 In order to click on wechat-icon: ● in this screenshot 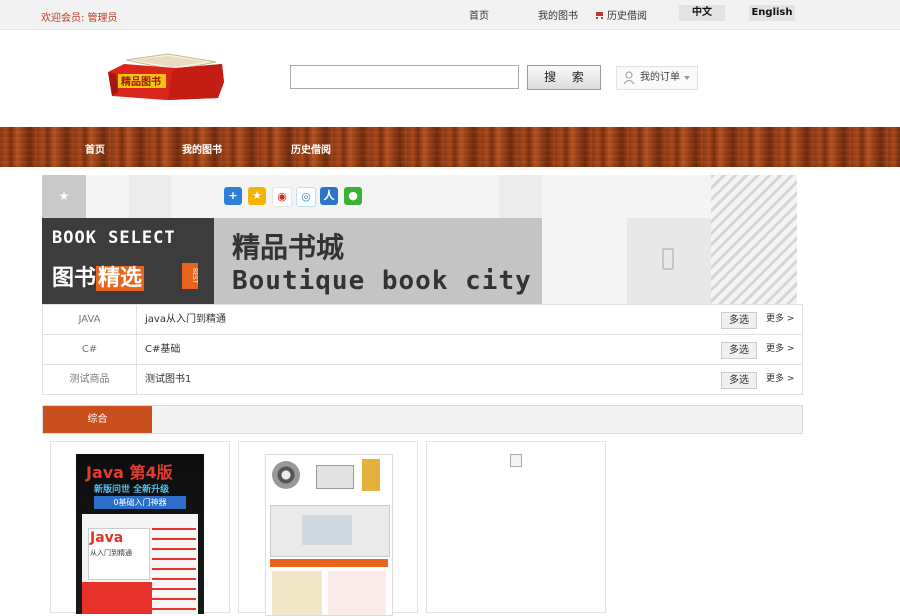, I will do `click(353, 196)`.